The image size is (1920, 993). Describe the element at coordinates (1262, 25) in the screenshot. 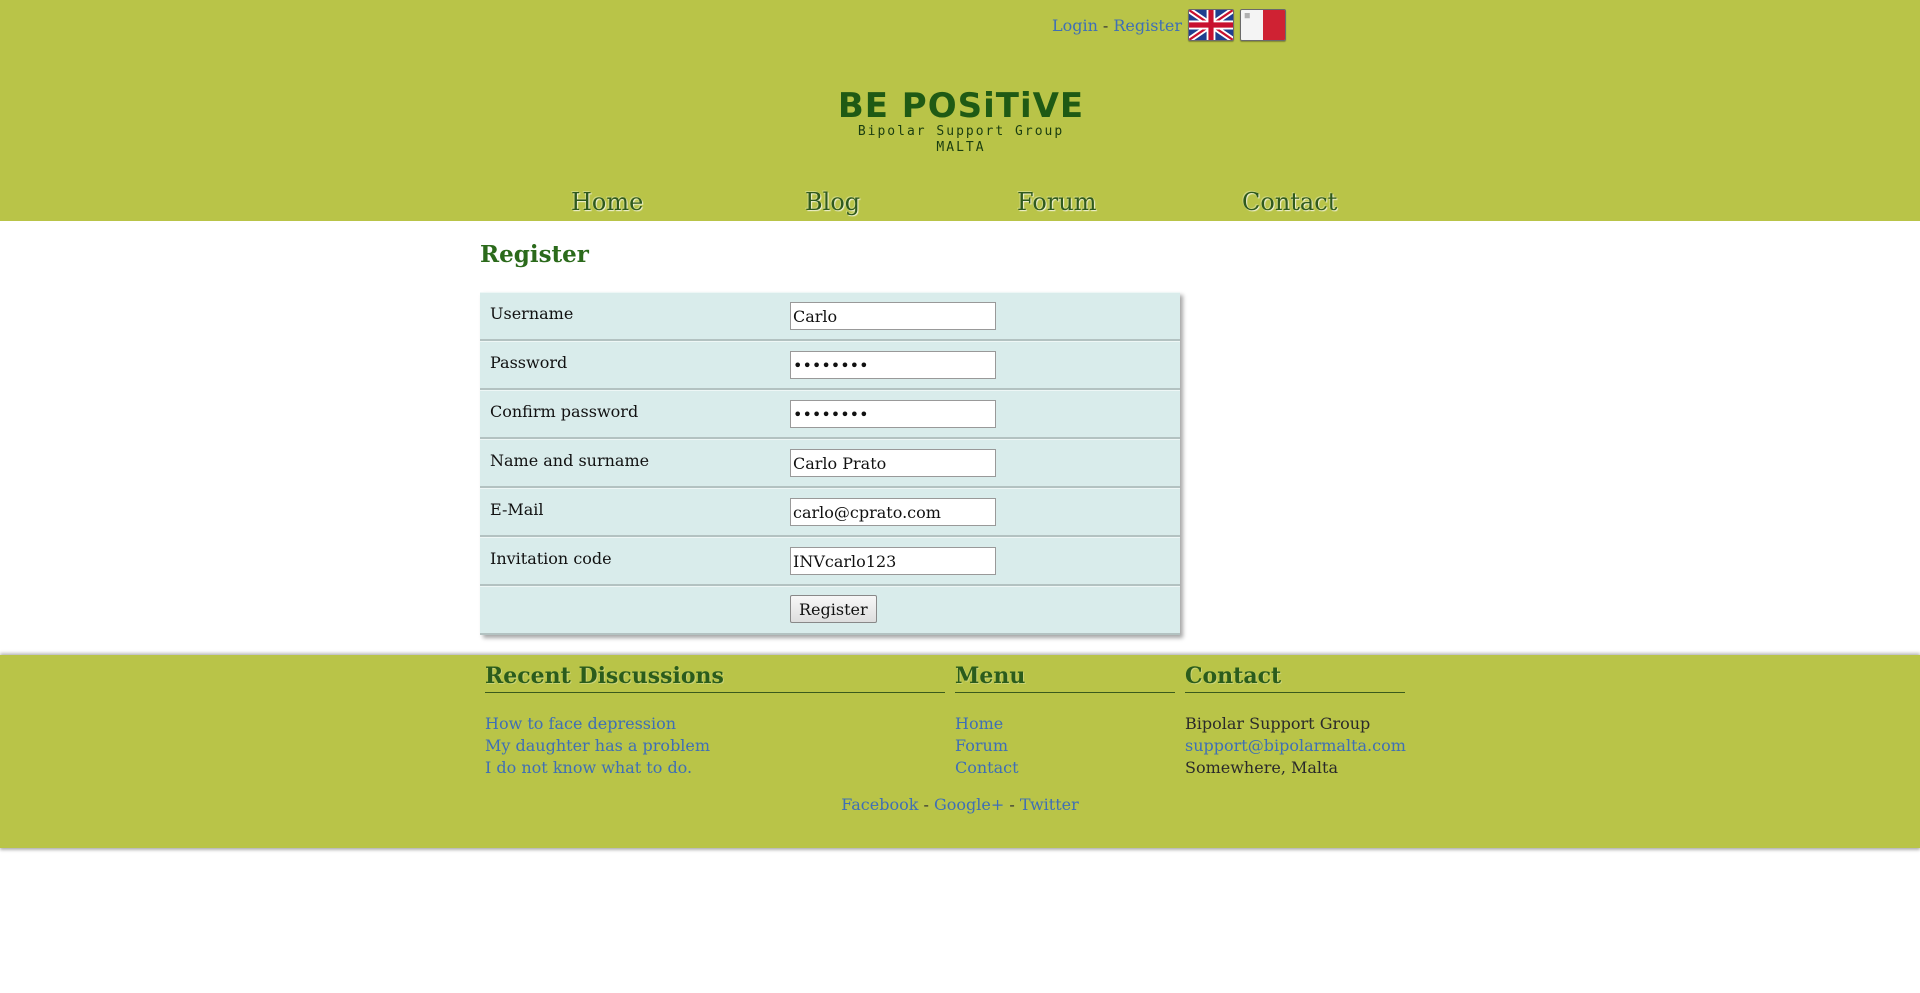

I see `malta-flag-icon` at that location.